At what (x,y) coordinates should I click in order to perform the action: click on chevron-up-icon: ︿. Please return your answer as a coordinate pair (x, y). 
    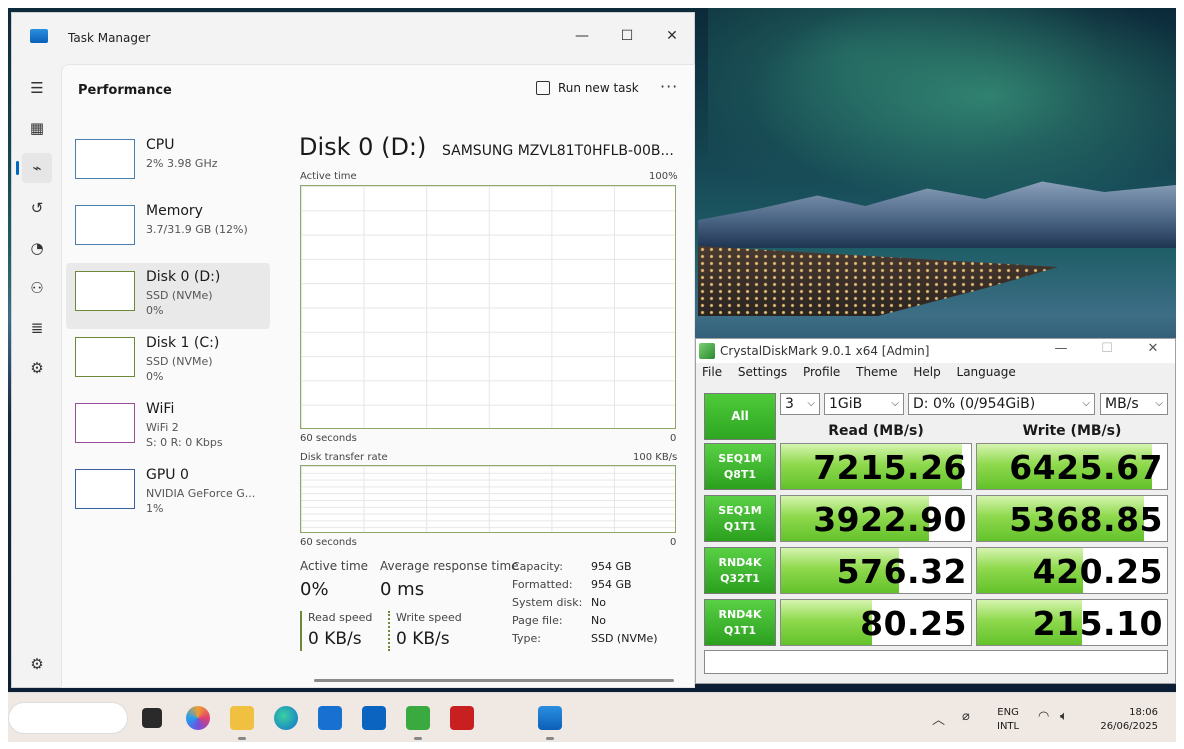
    Looking at the image, I should click on (938, 718).